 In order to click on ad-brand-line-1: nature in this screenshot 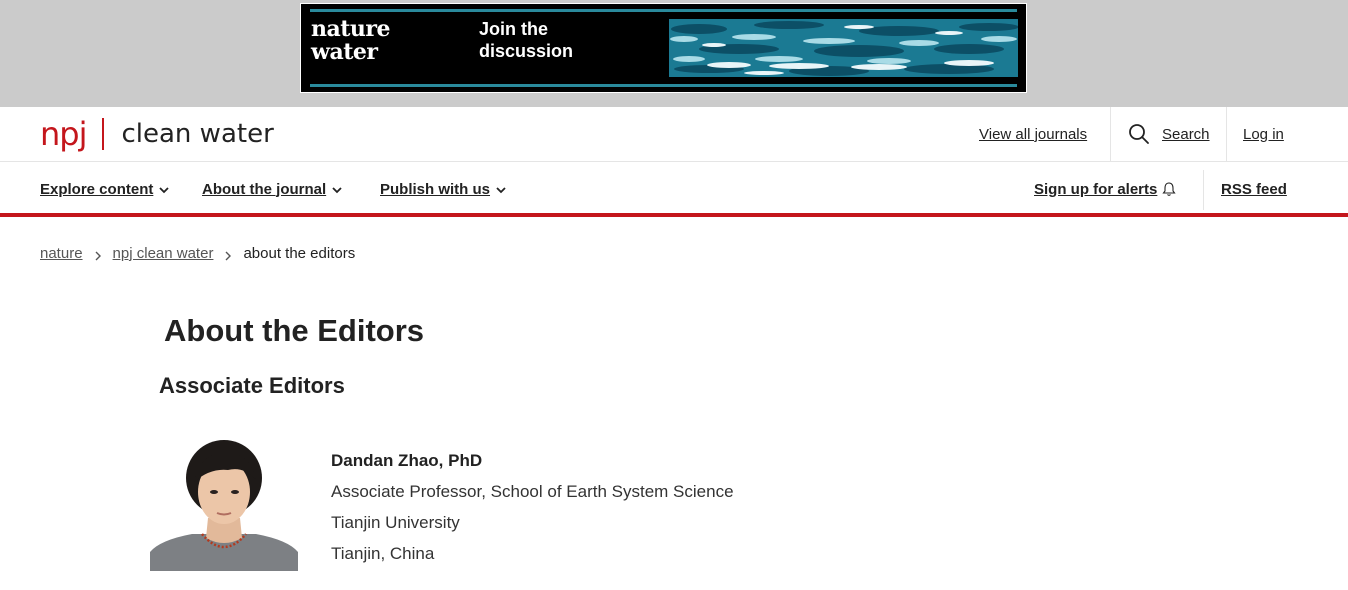, I will do `click(351, 29)`.